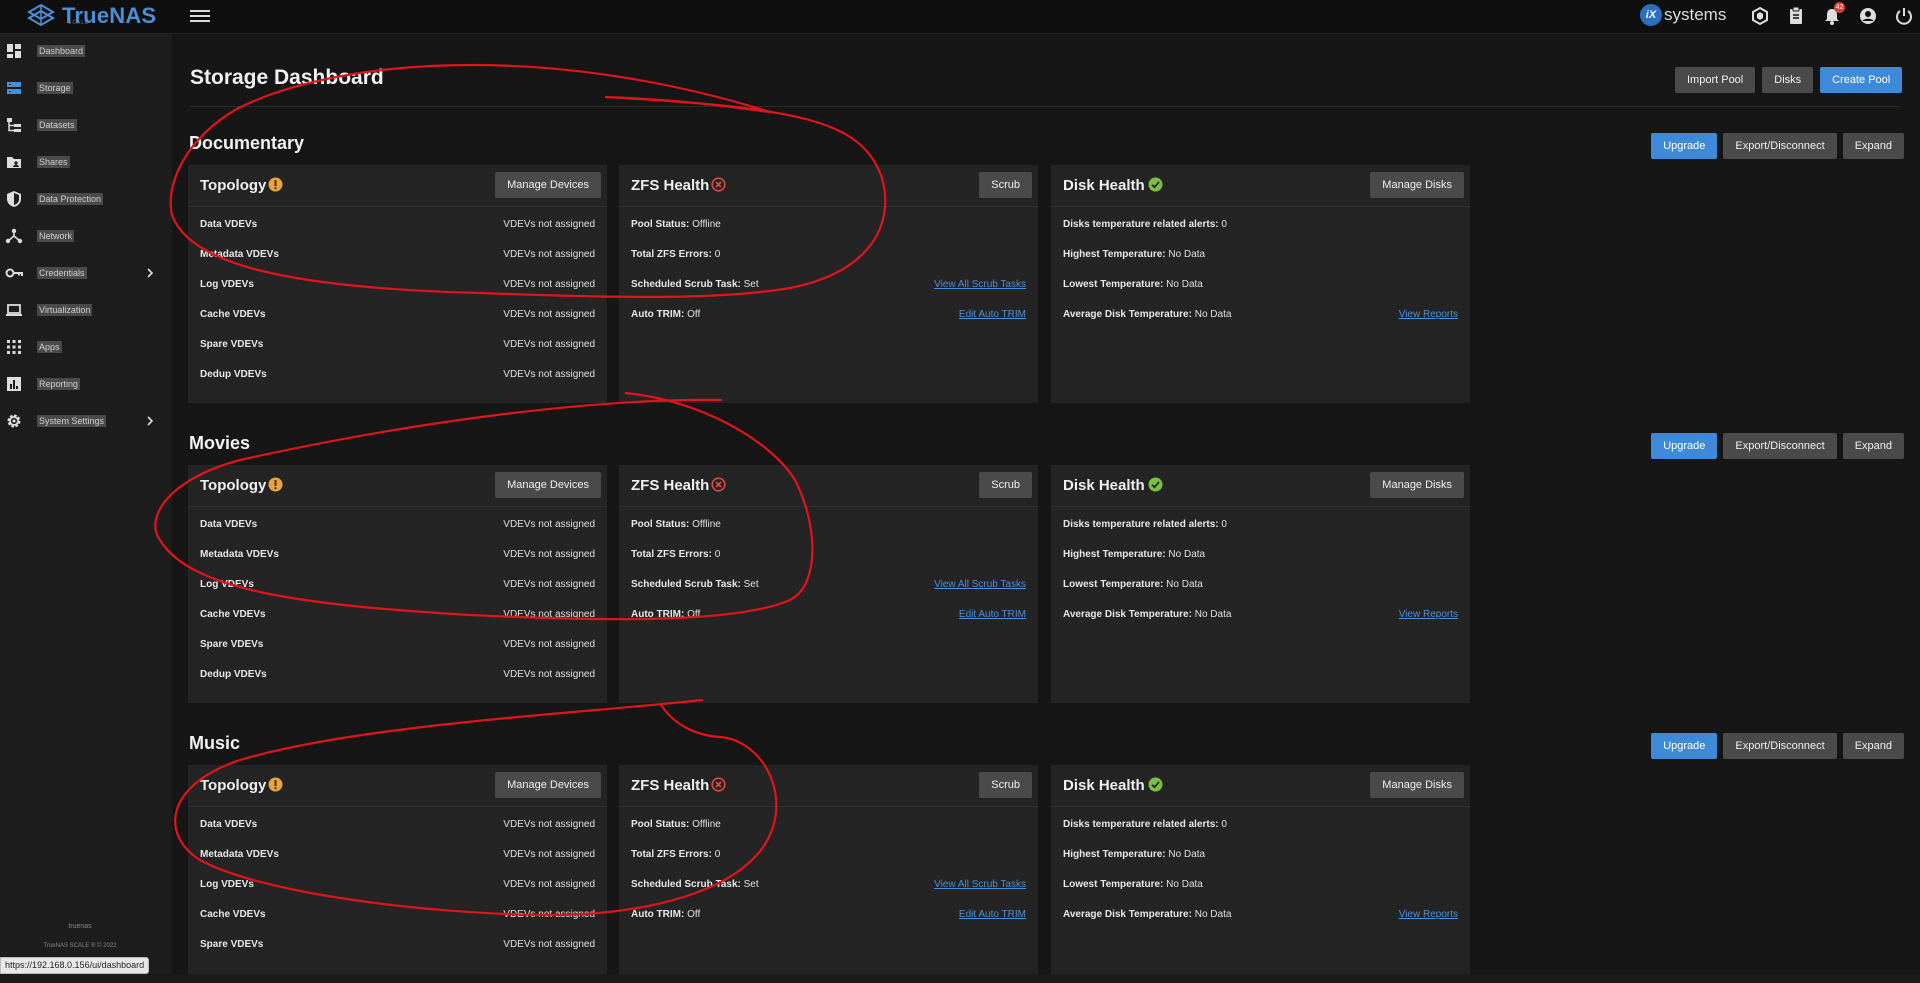 Image resolution: width=1920 pixels, height=983 pixels. What do you see at coordinates (1796, 16) in the screenshot?
I see `clipboard-icon` at bounding box center [1796, 16].